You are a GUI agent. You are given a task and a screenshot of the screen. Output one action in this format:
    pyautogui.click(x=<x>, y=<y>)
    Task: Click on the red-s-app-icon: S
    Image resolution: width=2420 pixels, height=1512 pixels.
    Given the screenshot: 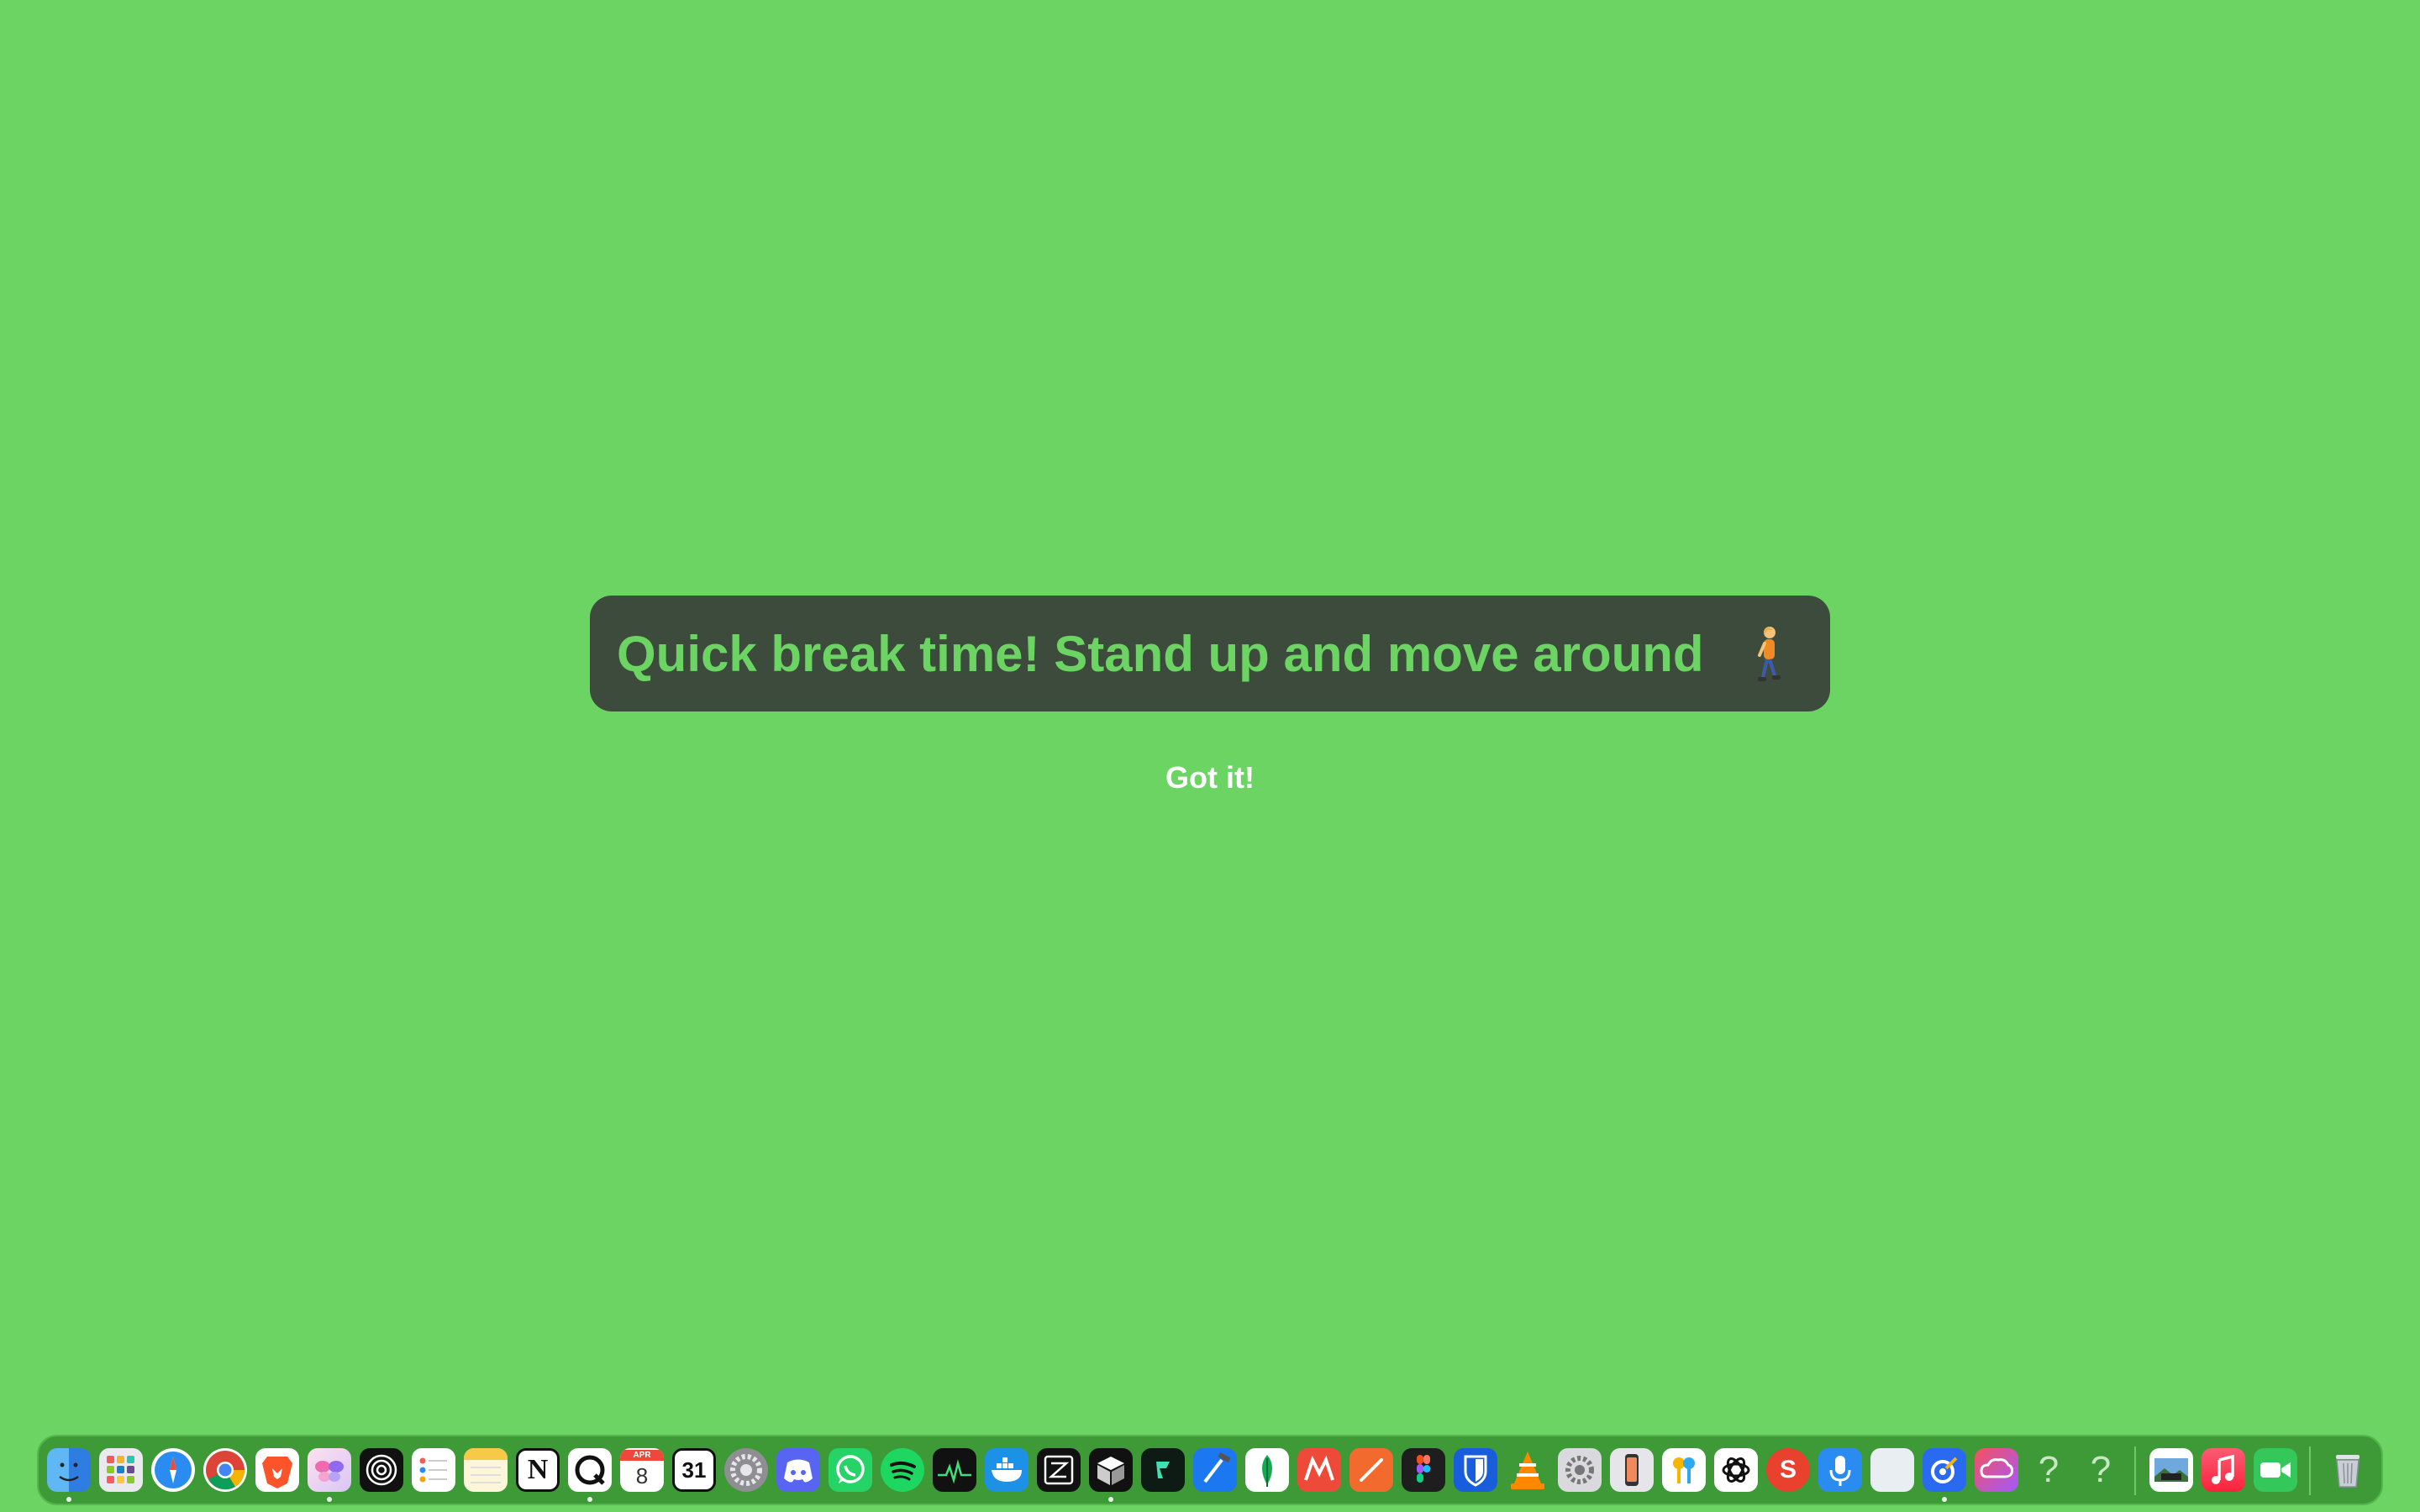 What is the action you would take?
    pyautogui.click(x=1788, y=1470)
    